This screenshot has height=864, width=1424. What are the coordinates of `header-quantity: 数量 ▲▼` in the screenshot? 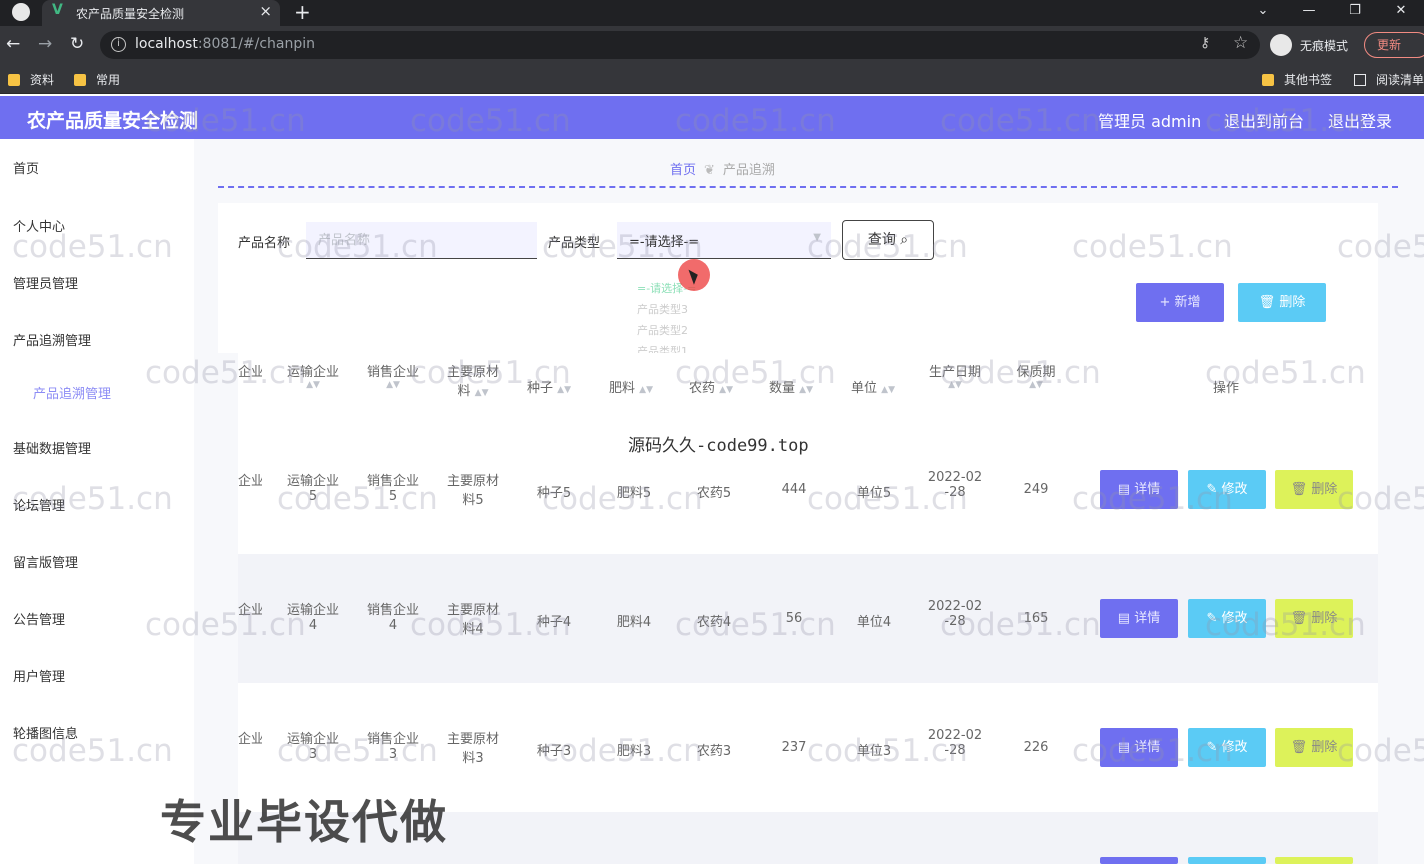 It's located at (791, 386).